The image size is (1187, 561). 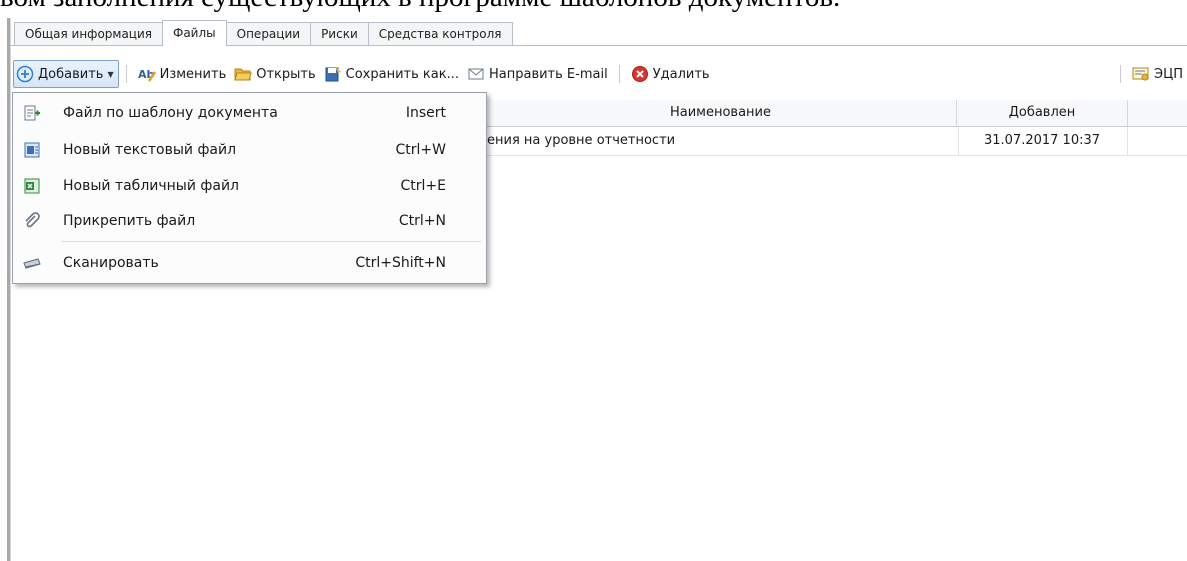 What do you see at coordinates (32, 150) in the screenshot?
I see `word-file-icon` at bounding box center [32, 150].